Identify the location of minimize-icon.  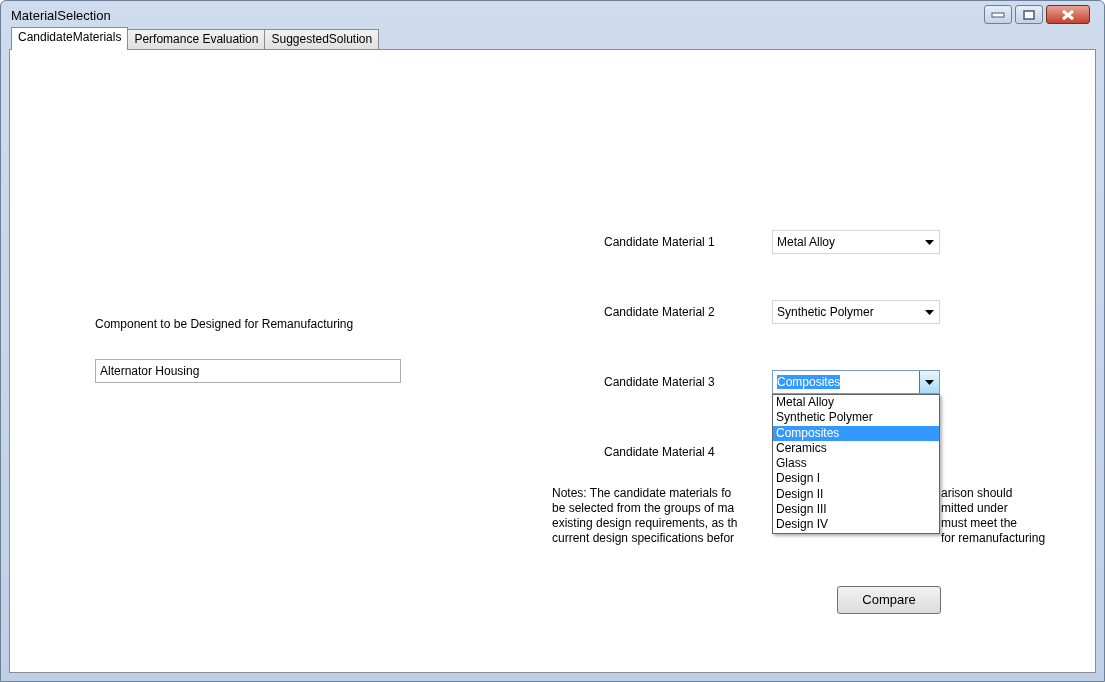
(998, 14).